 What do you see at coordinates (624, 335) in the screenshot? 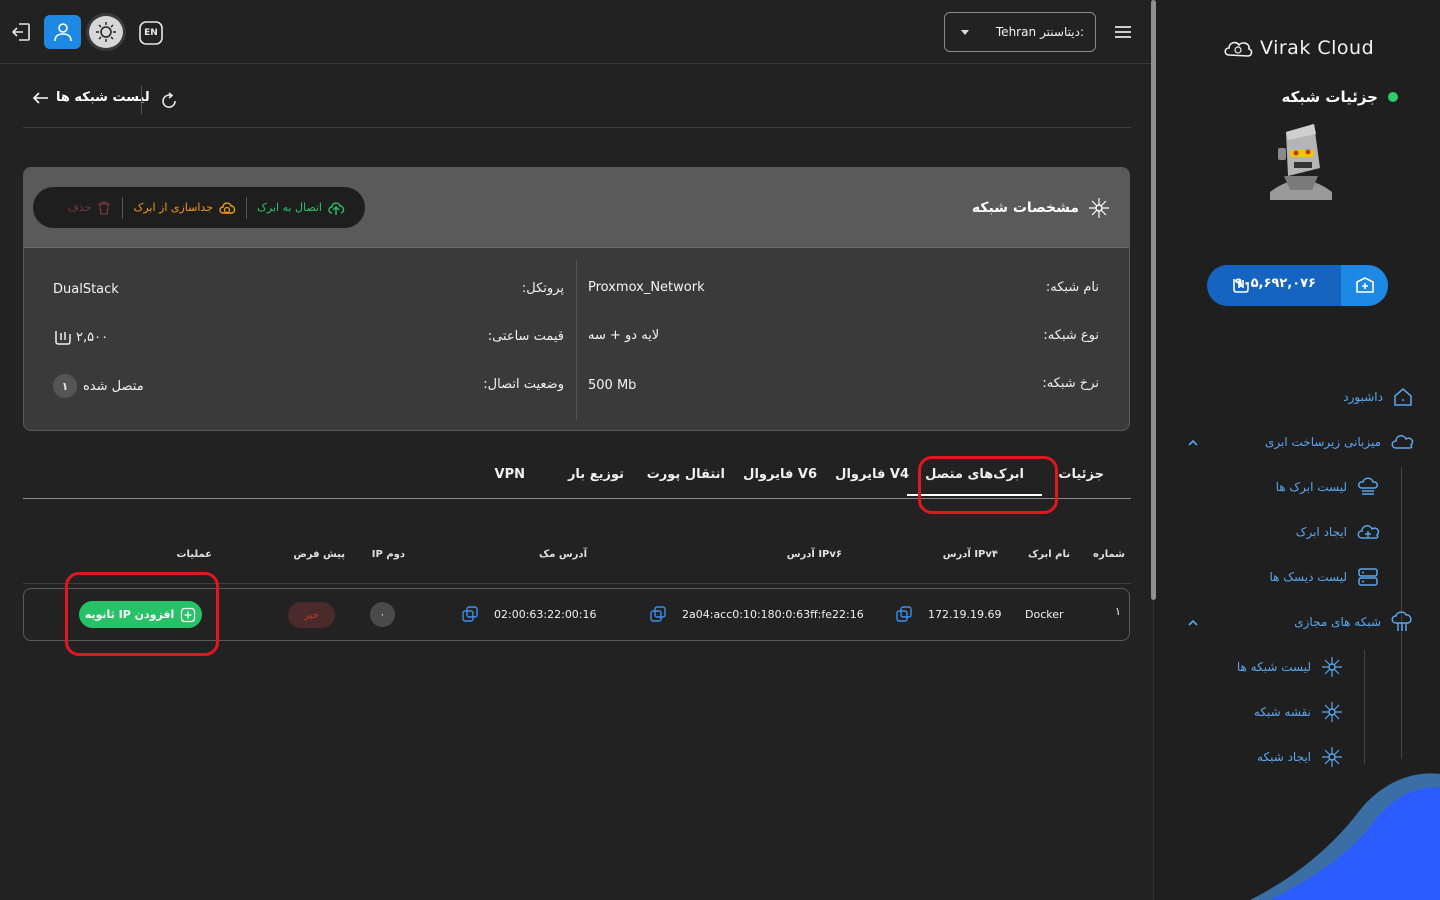
I see `network-type-value: لایه دو + سه` at bounding box center [624, 335].